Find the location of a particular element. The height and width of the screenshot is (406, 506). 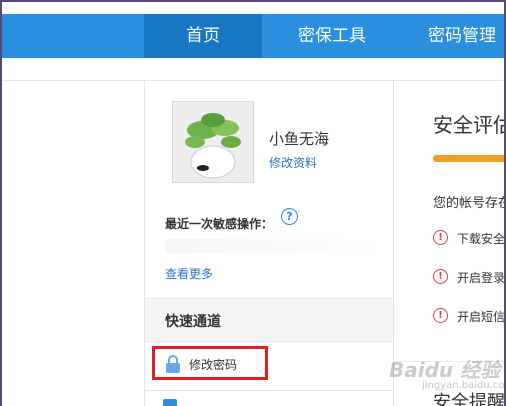

quick-channel-header: 快速通道 is located at coordinates (269, 320).